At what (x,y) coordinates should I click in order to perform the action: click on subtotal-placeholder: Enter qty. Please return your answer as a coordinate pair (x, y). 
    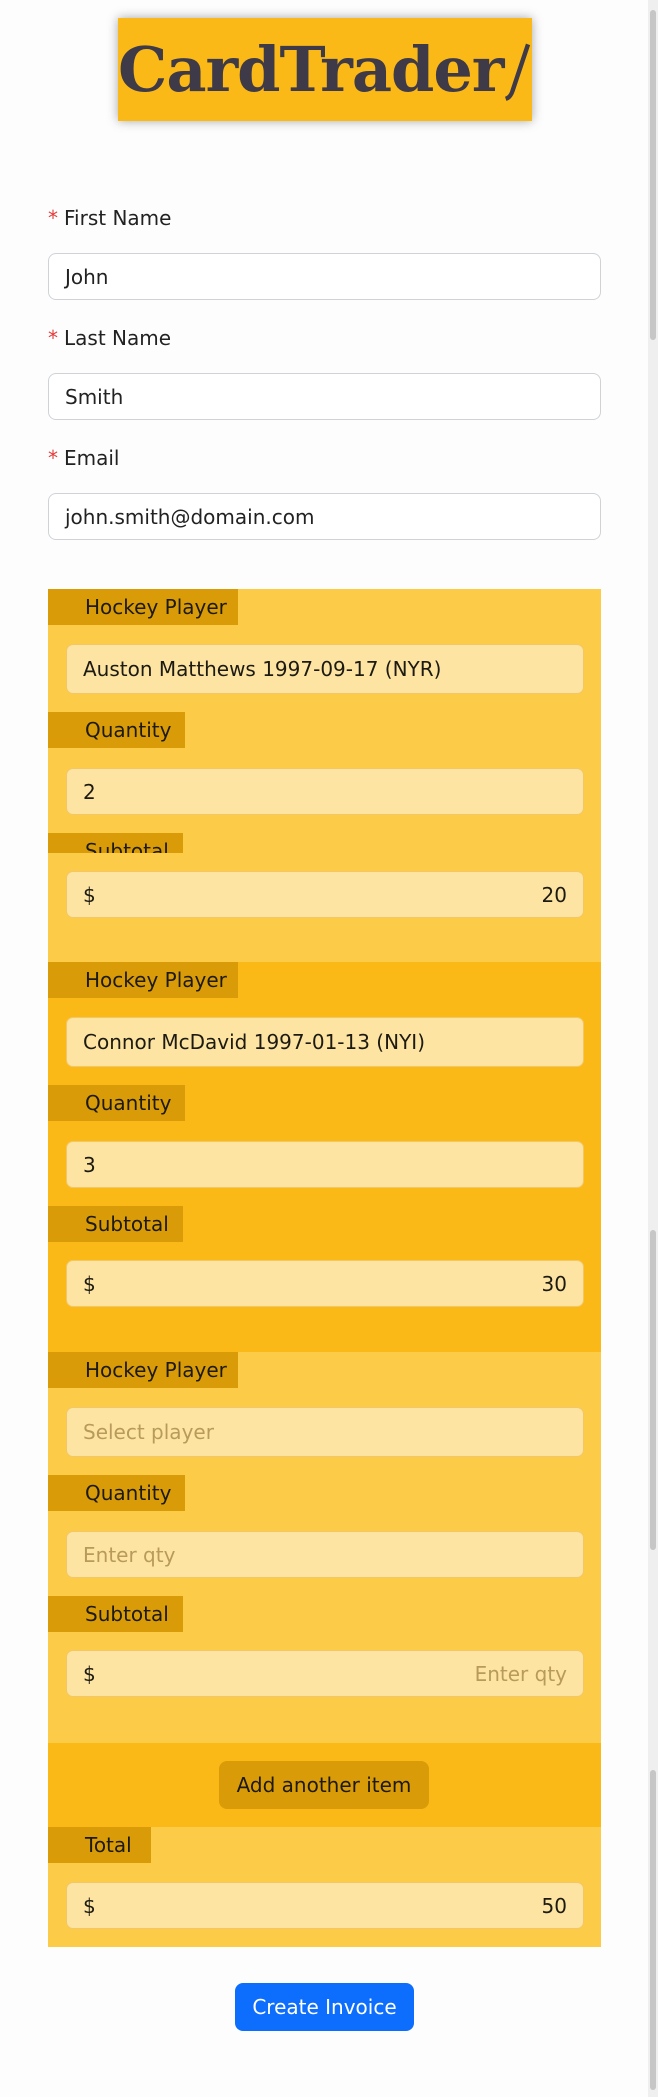
    Looking at the image, I should click on (520, 1673).